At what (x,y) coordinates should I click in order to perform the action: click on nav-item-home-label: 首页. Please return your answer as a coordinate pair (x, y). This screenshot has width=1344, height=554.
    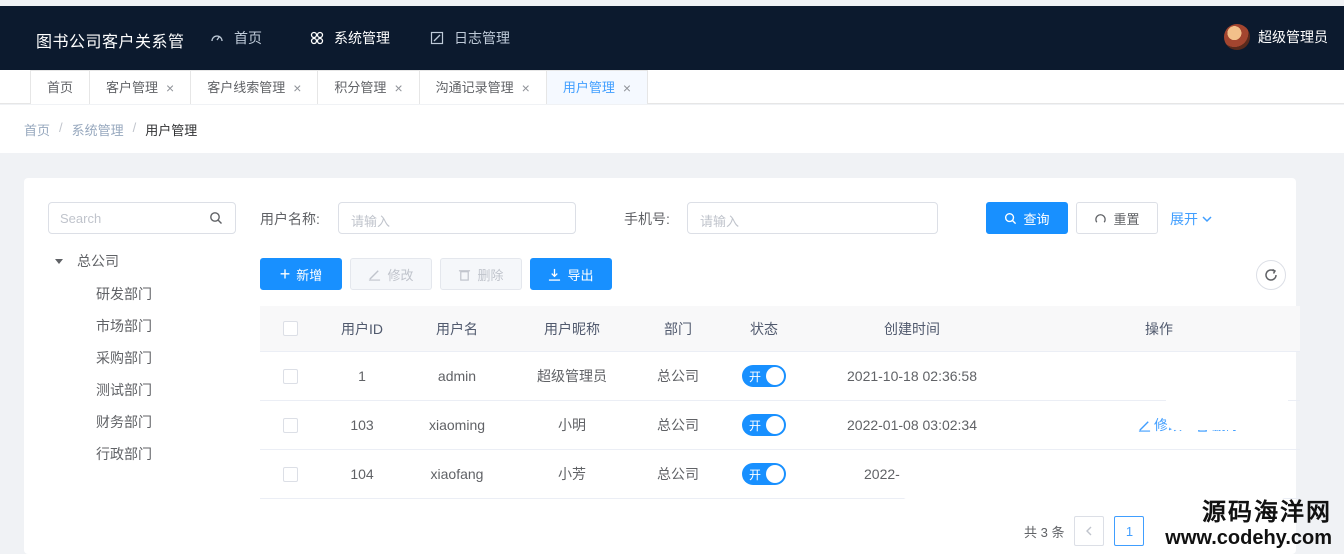
    Looking at the image, I should click on (248, 38).